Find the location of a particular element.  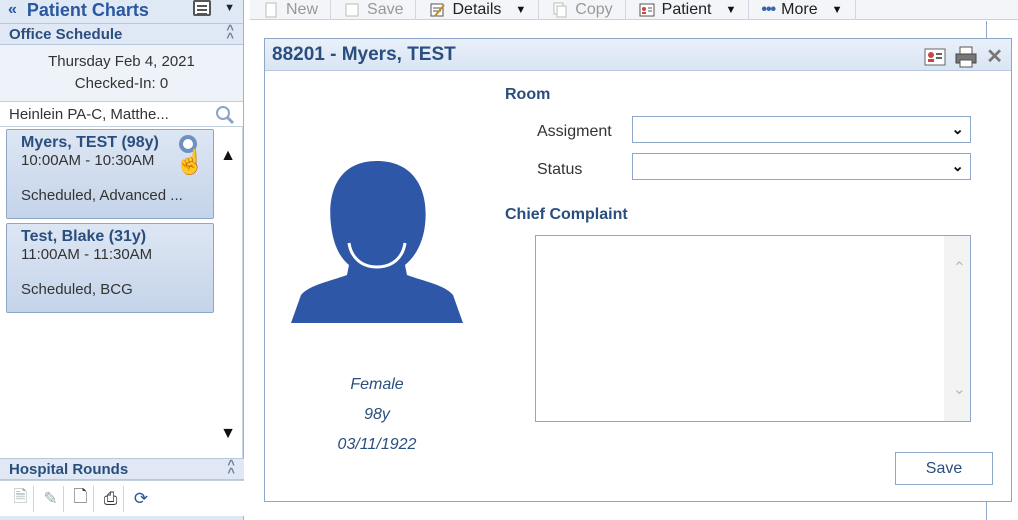

details-label: Details is located at coordinates (477, 9).